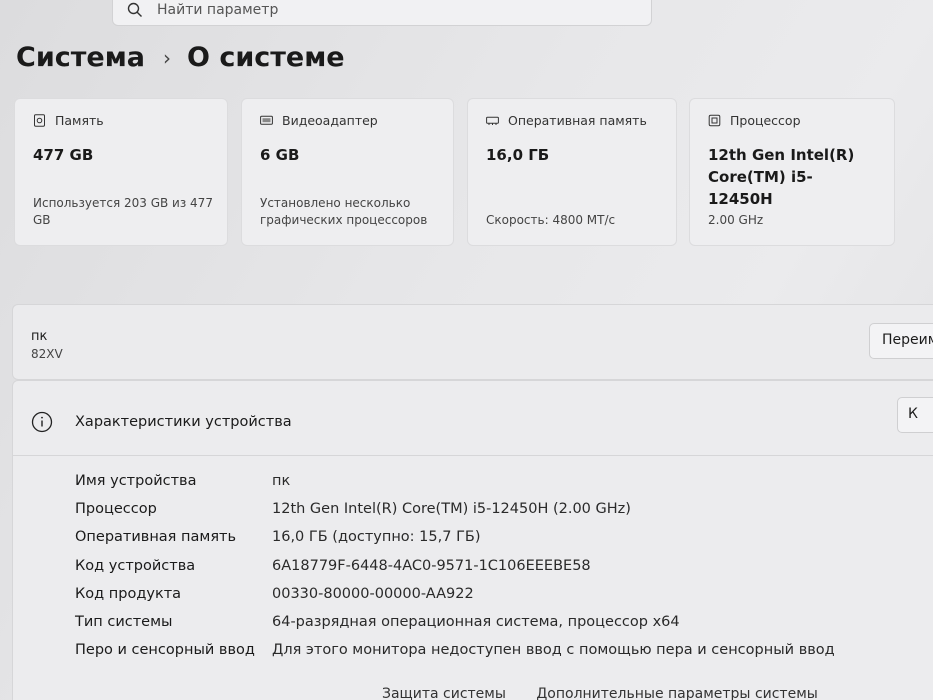 The width and height of the screenshot is (933, 700). Describe the element at coordinates (915, 415) in the screenshot. I see `copy-button: К` at that location.